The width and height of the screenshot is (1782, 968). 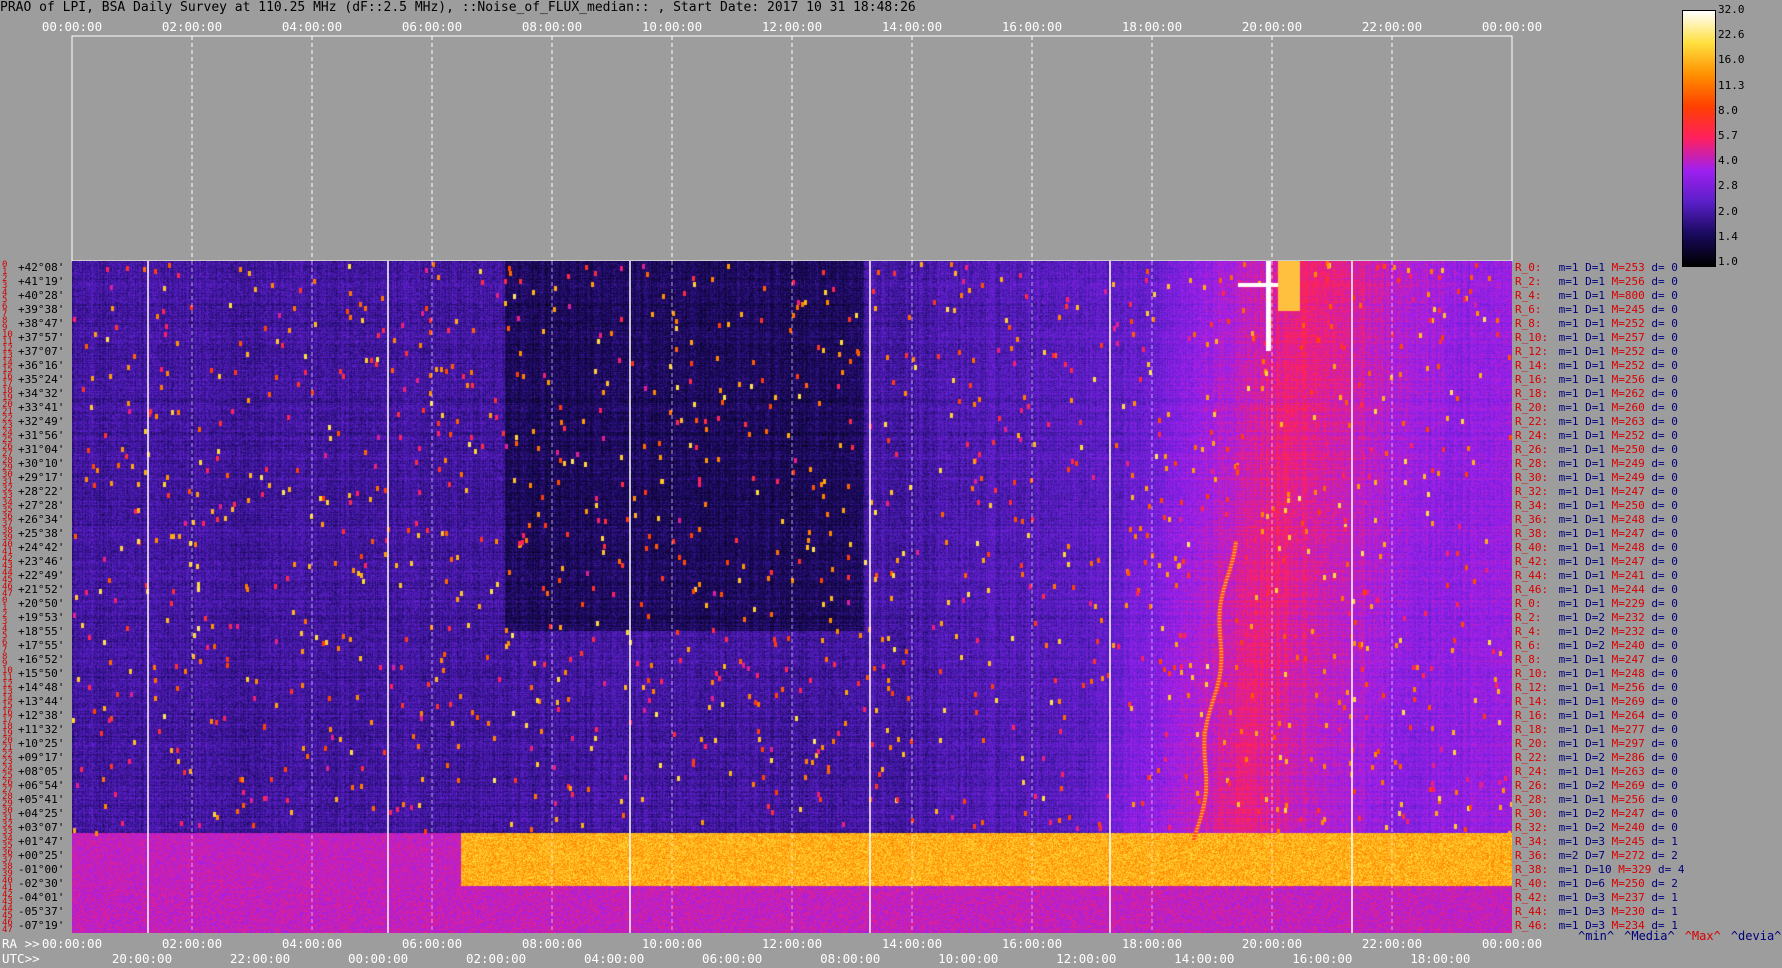 I want to click on declination-label: +19°53', so click(x=41, y=617).